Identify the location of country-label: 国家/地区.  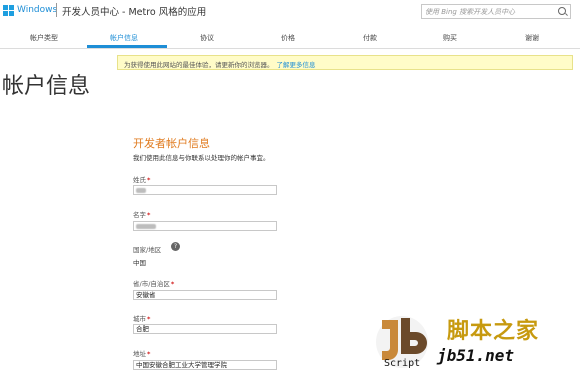
(147, 250).